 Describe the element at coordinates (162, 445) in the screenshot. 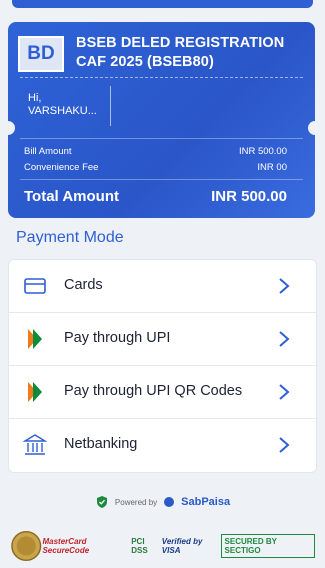

I see `payment-method-netbanking: Netbanking` at that location.